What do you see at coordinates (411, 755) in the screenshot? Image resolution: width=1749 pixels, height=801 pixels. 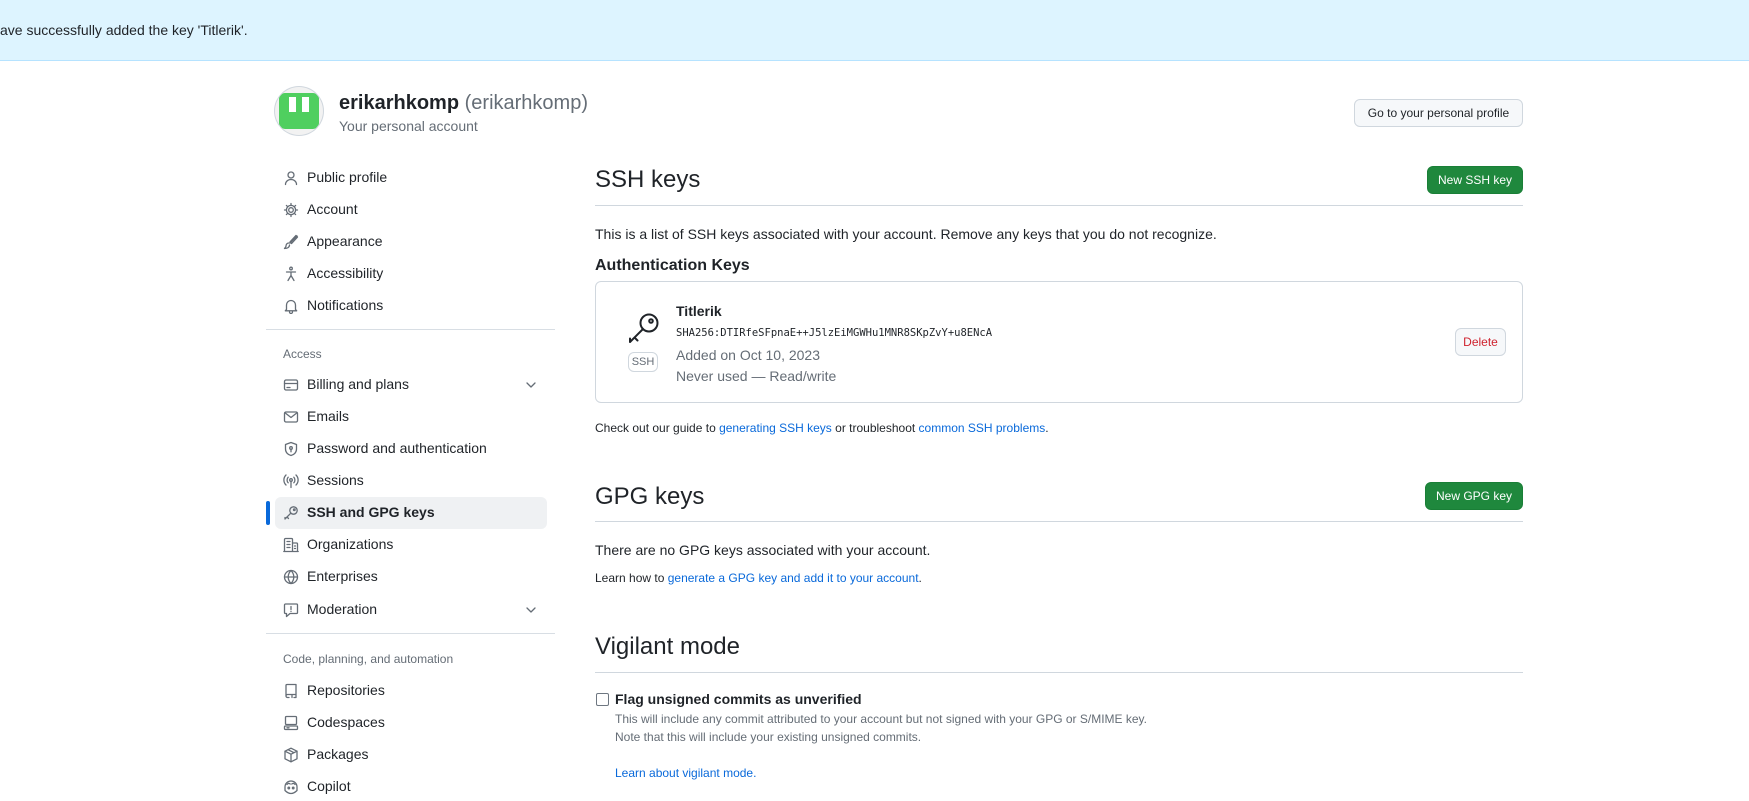 I see `sidebar-item-packages: Packages` at bounding box center [411, 755].